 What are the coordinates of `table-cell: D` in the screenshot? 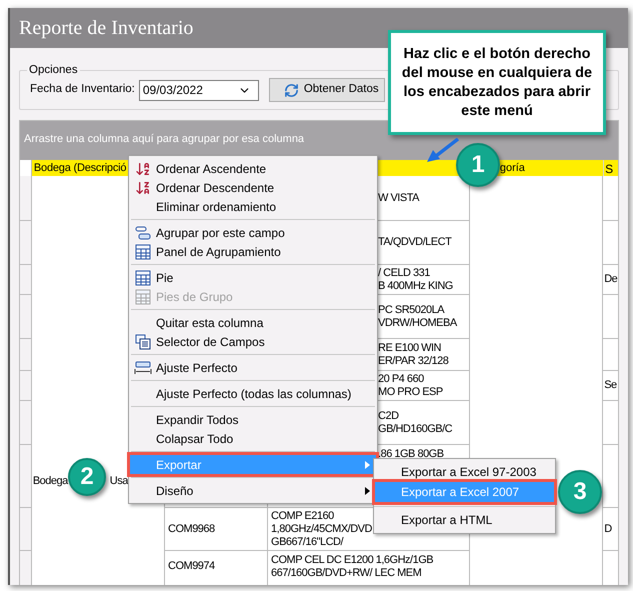 It's located at (610, 529).